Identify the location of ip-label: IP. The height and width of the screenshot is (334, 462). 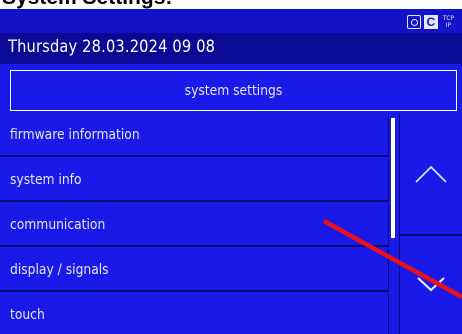
(448, 25).